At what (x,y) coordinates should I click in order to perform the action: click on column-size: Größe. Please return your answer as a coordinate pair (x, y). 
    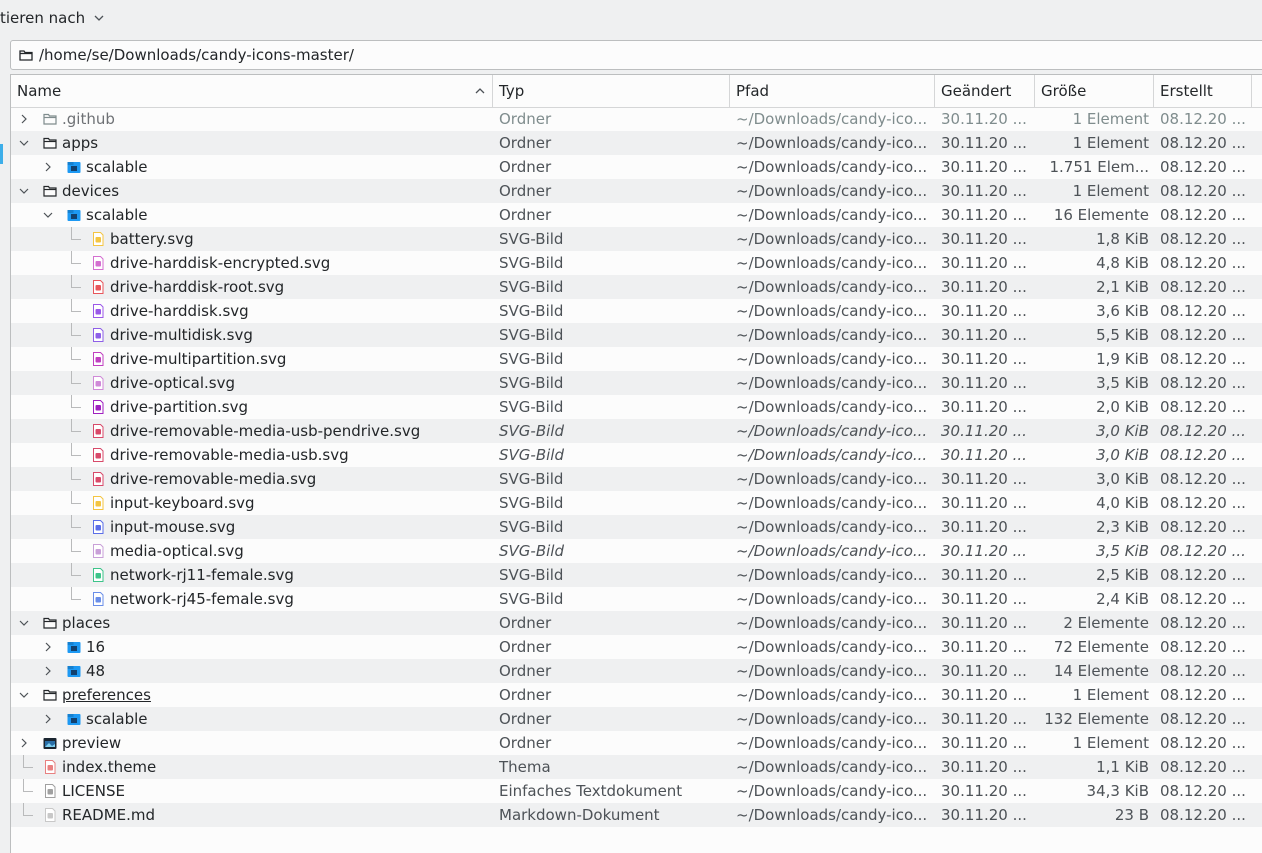
    Looking at the image, I should click on (1094, 91).